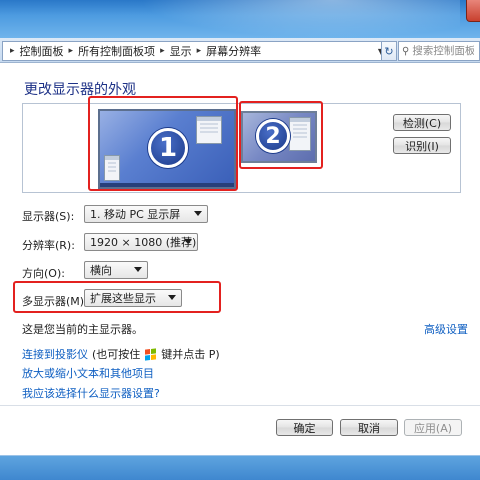  What do you see at coordinates (369, 427) in the screenshot?
I see `cancel-button: 取消` at bounding box center [369, 427].